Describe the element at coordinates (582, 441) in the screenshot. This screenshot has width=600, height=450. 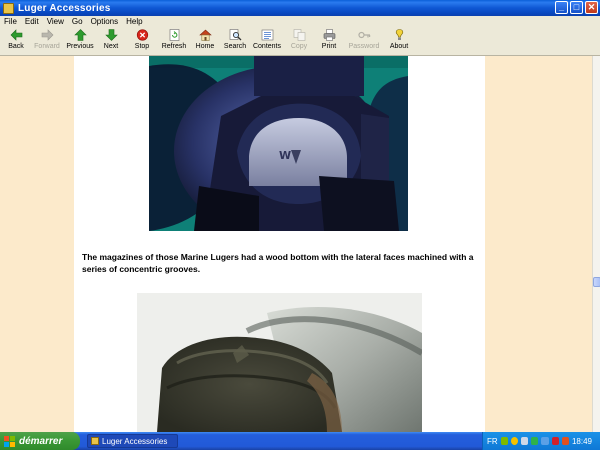
I see `clock: 18:49` at that location.